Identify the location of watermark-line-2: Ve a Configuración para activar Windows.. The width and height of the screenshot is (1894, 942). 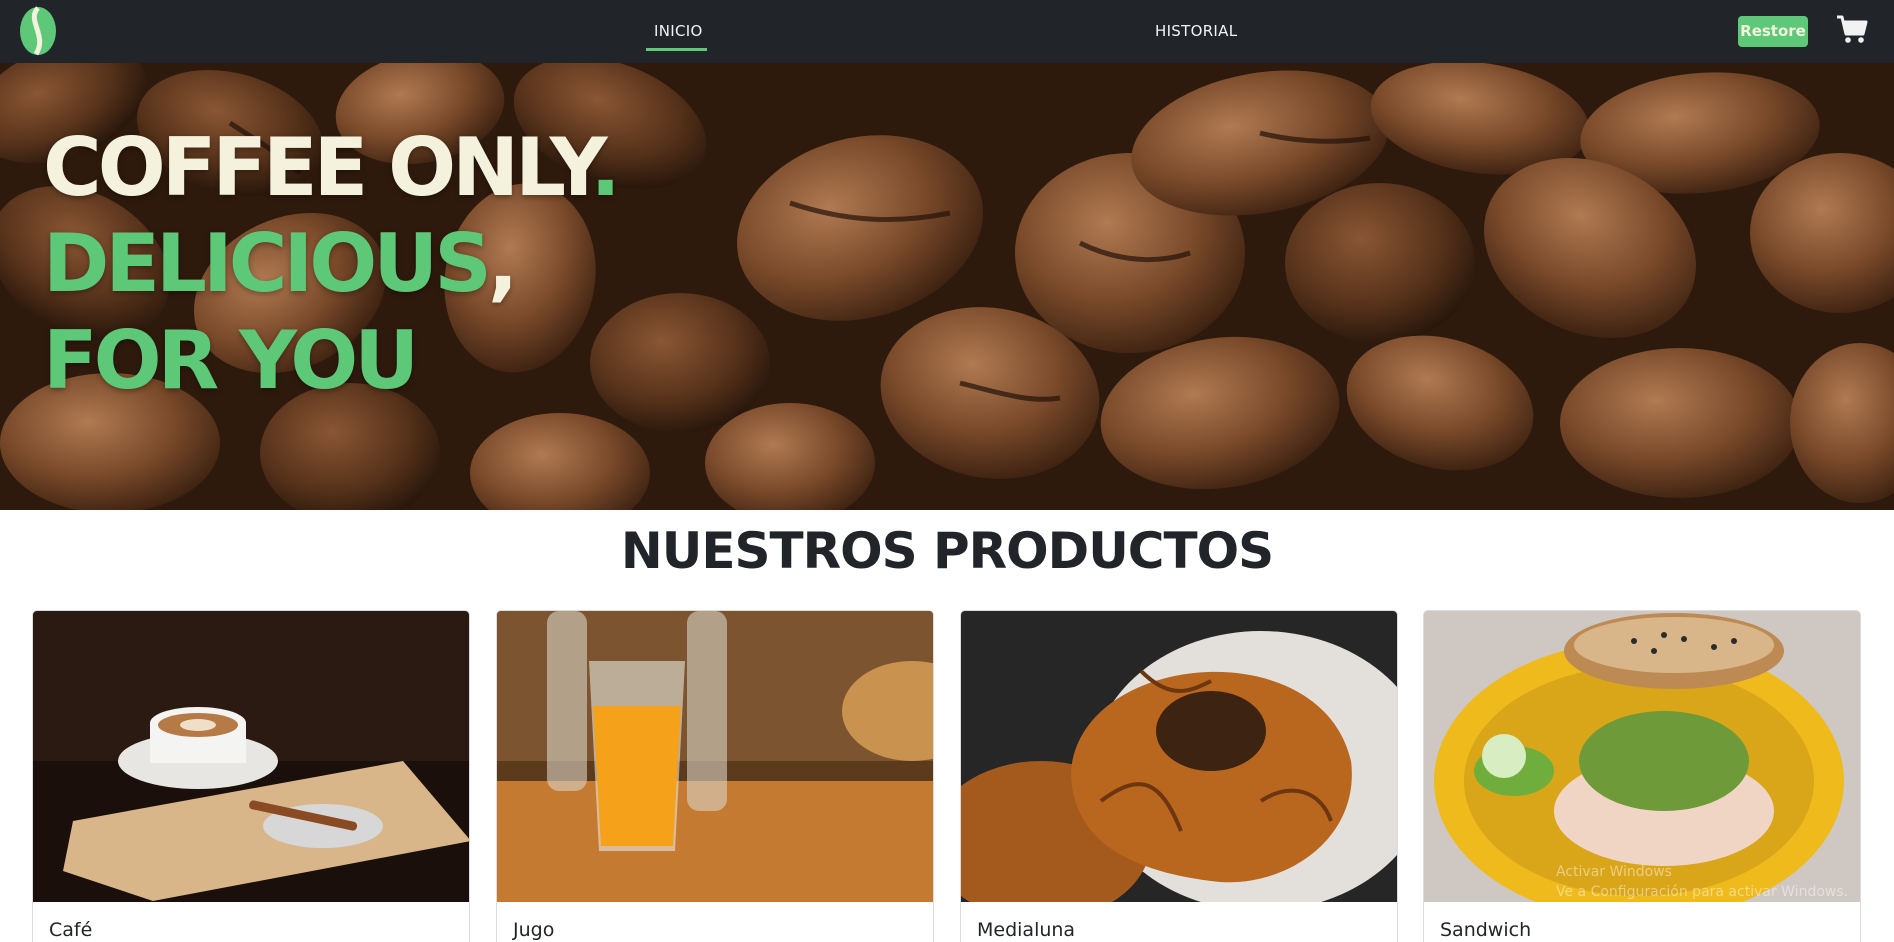
(1702, 892).